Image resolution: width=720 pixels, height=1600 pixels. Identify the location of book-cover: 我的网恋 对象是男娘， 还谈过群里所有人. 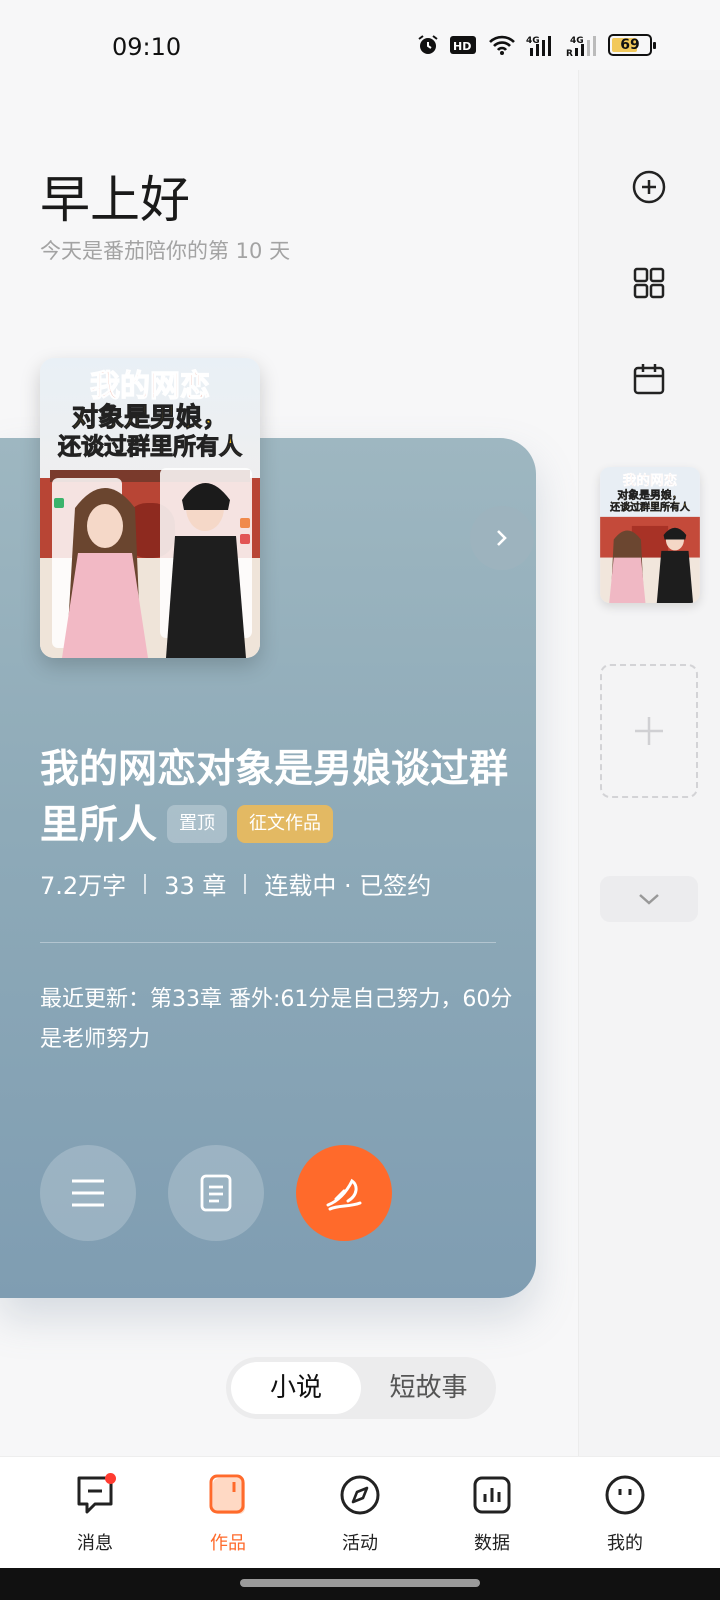
(150, 508).